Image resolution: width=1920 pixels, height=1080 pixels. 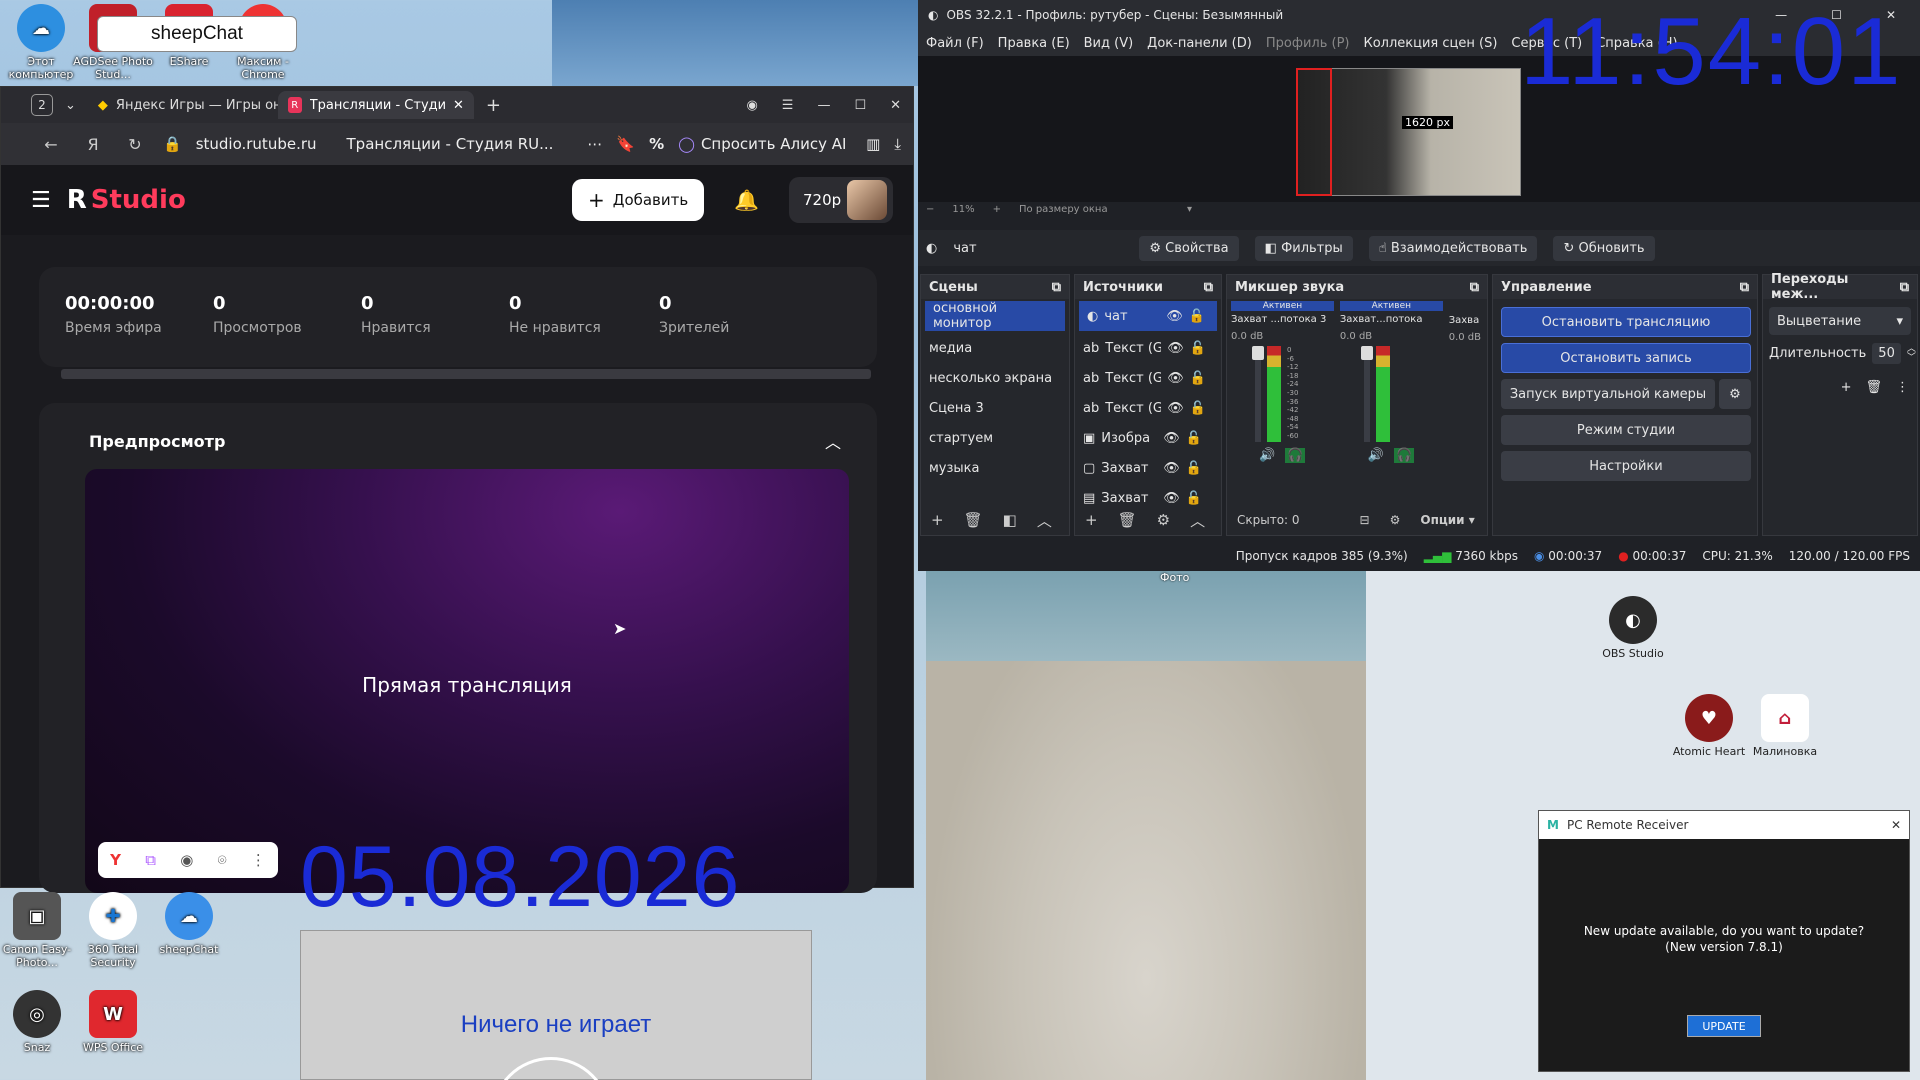 What do you see at coordinates (995, 348) in the screenshot?
I see `scene-item: медиа` at bounding box center [995, 348].